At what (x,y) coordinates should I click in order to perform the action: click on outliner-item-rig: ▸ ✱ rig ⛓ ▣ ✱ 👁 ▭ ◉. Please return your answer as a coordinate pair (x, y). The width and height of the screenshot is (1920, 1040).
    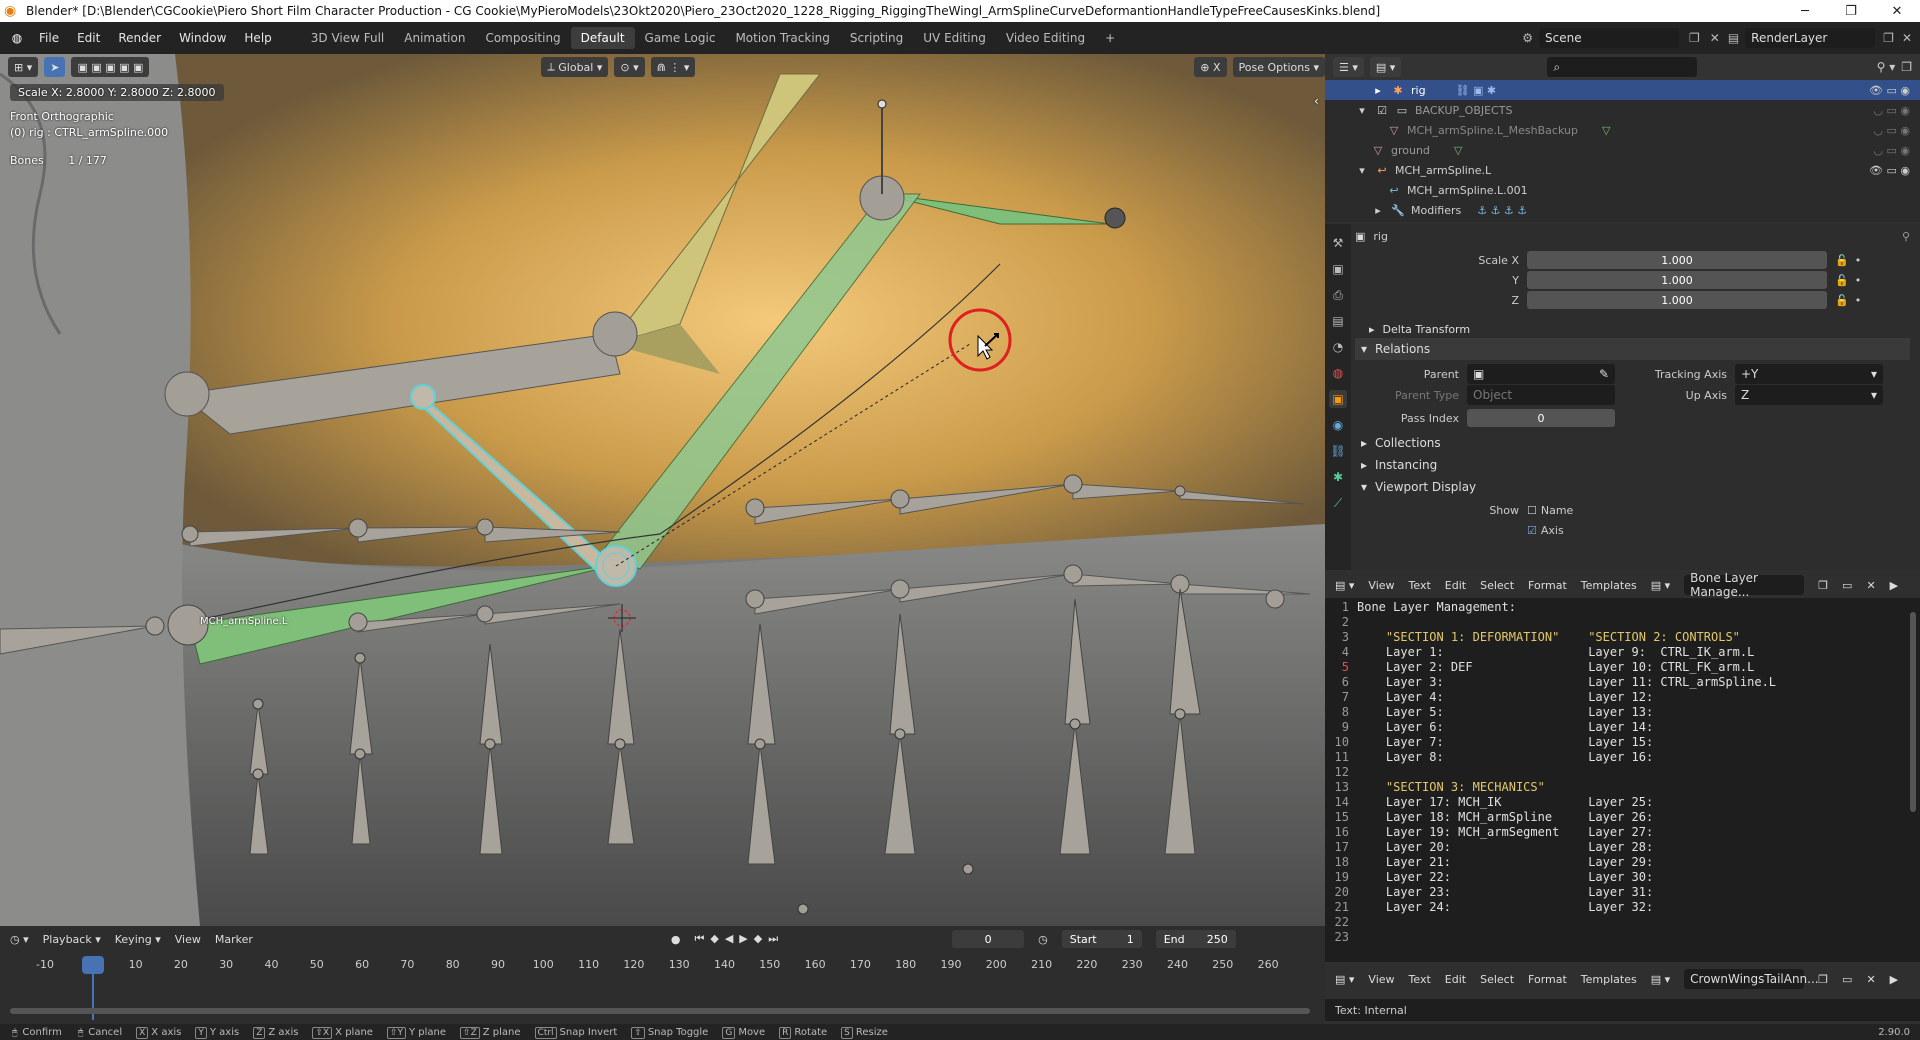
    Looking at the image, I should click on (1622, 90).